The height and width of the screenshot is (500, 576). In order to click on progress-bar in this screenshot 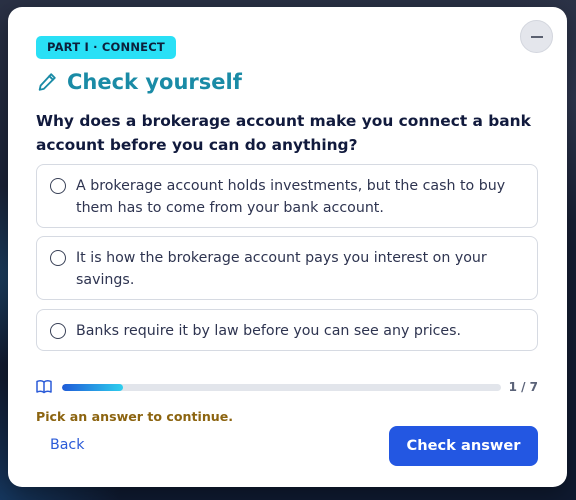, I will do `click(281, 387)`.